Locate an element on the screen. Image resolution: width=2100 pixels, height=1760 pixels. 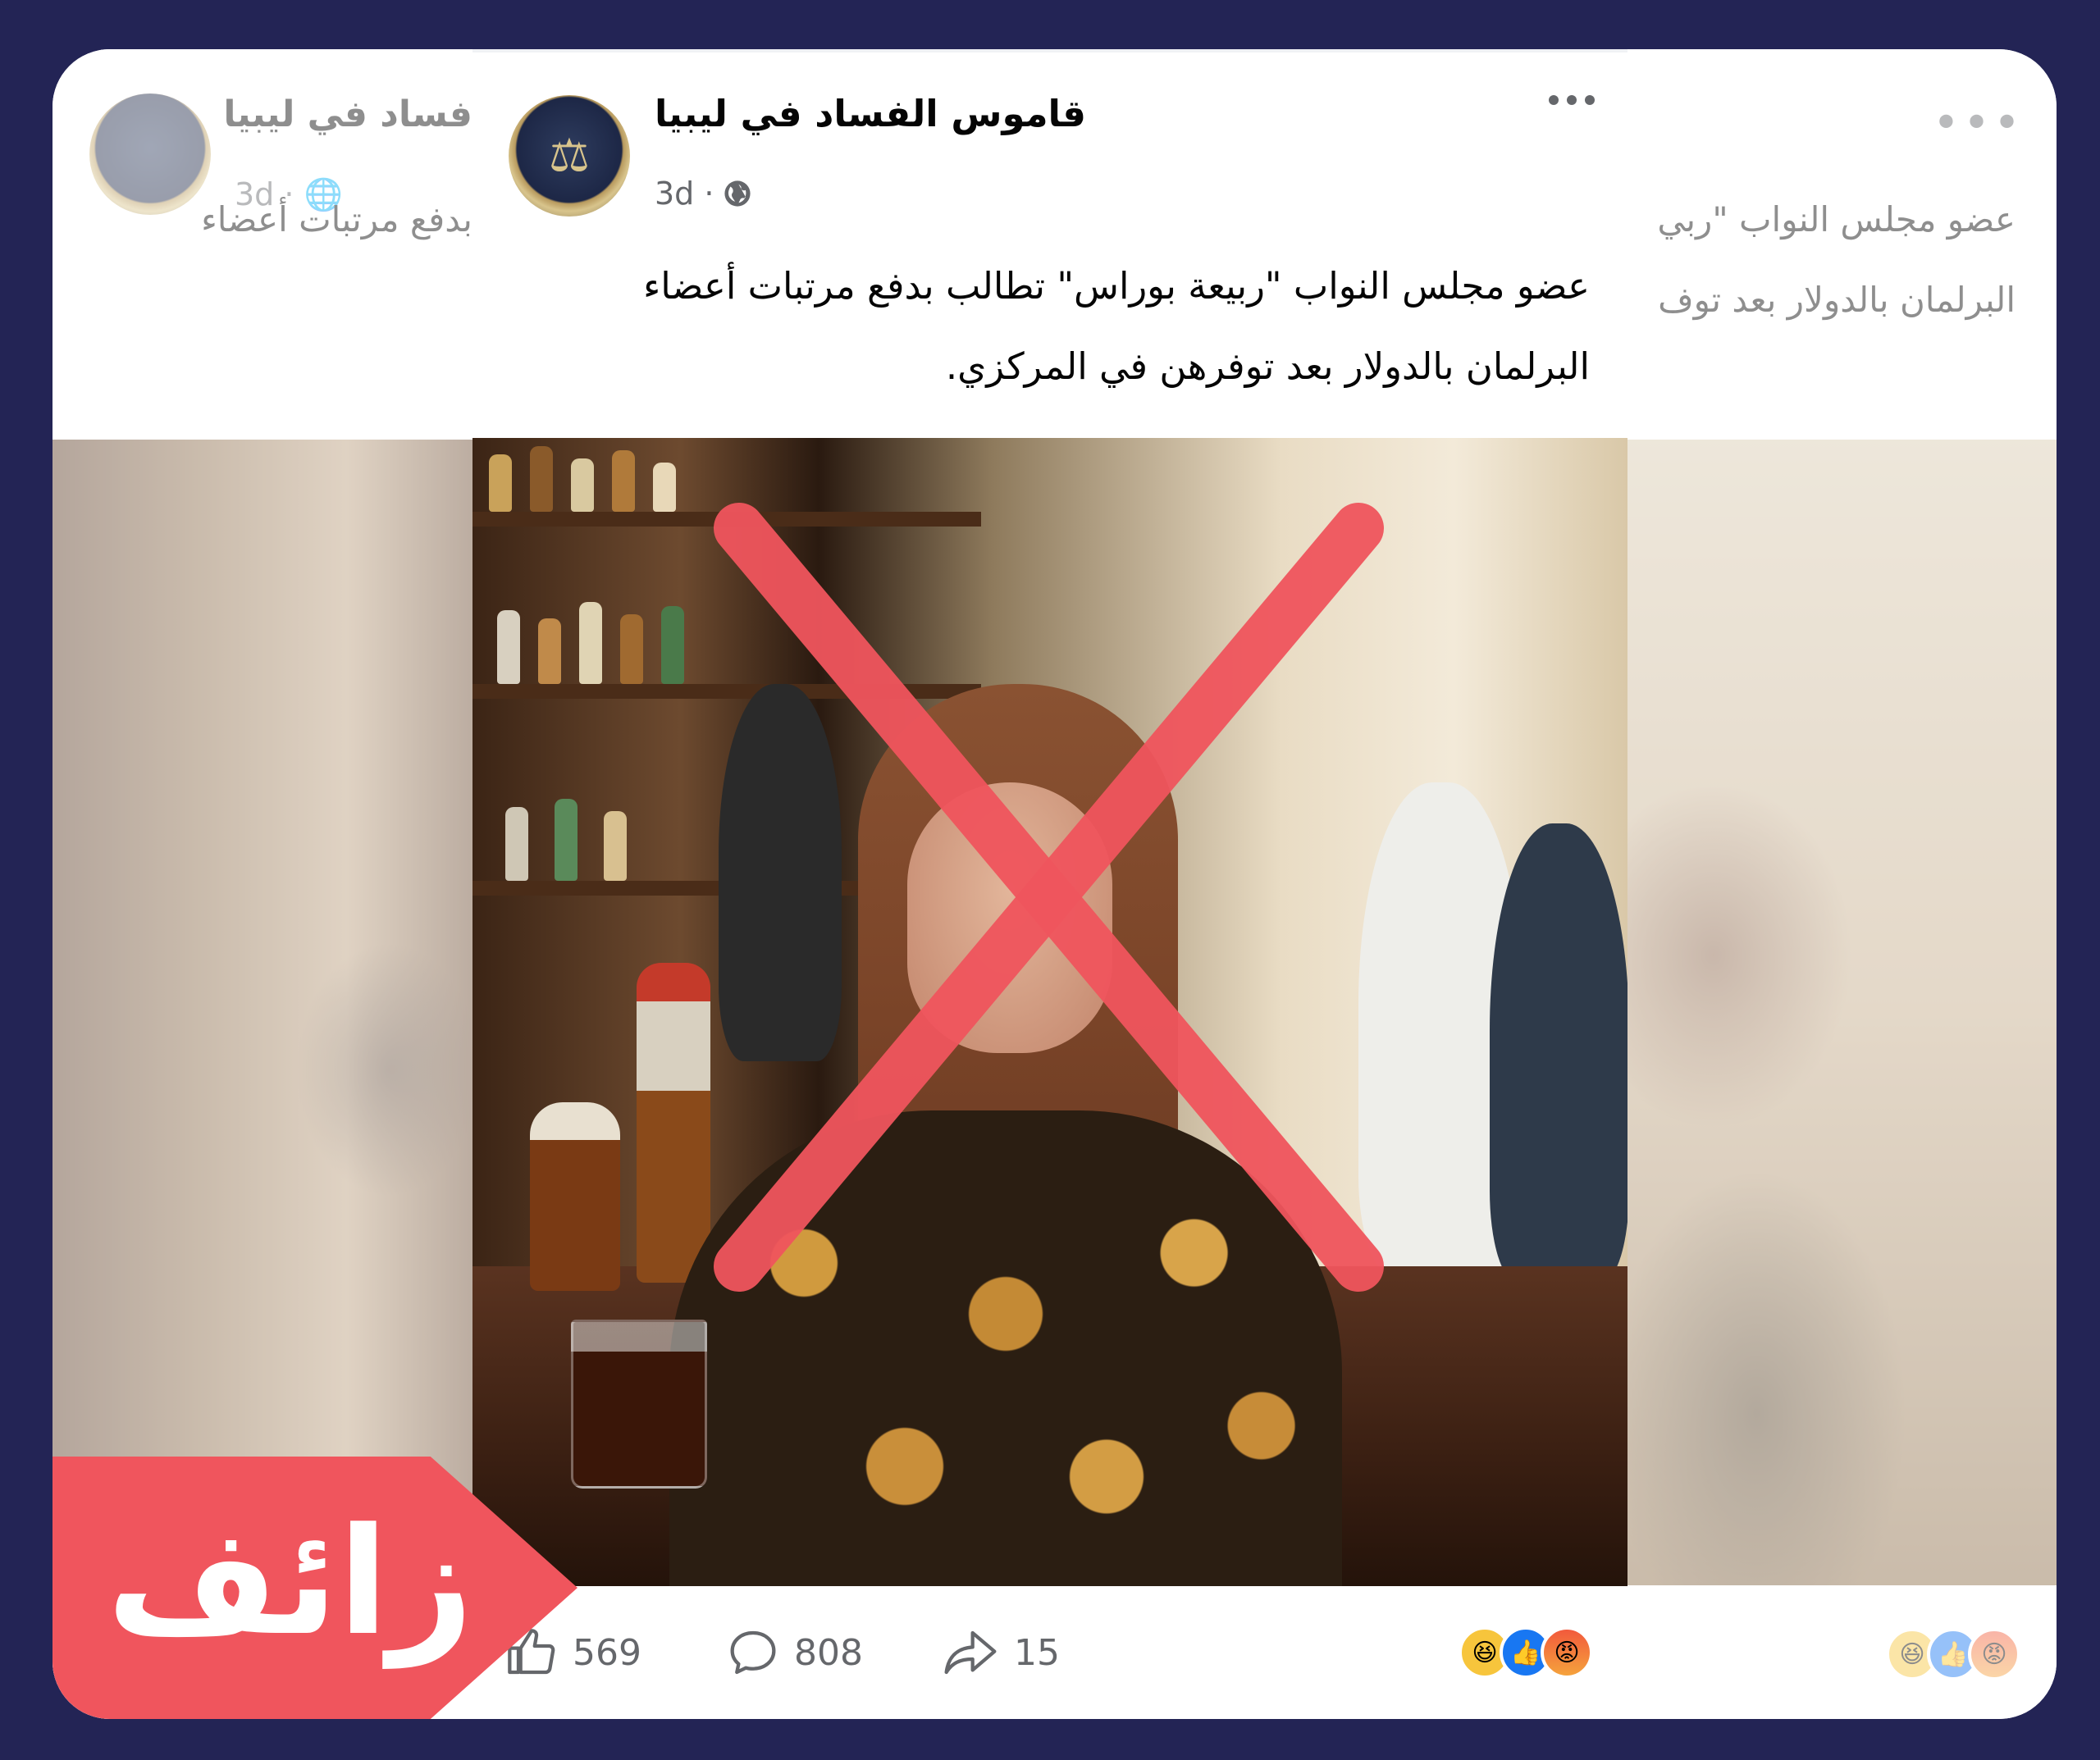
verdict-label: زائف is located at coordinates (291, 1582).